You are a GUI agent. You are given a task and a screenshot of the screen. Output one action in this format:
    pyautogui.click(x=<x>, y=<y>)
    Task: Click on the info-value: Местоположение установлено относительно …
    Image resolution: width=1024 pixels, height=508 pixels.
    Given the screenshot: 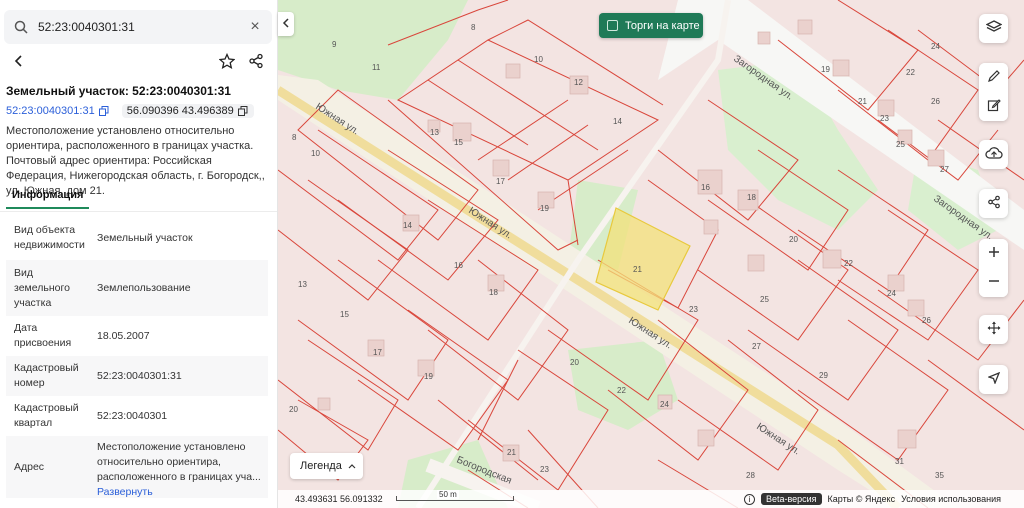 What is the action you would take?
    pyautogui.click(x=179, y=462)
    